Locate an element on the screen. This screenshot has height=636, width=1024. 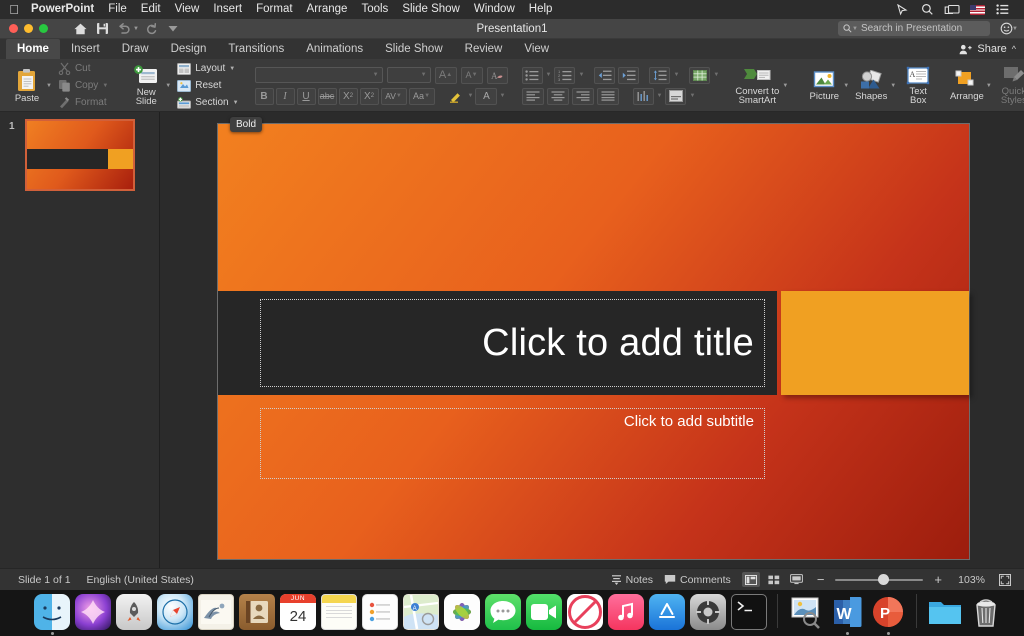
columns-caret: ▼ is located at coordinates (716, 75).